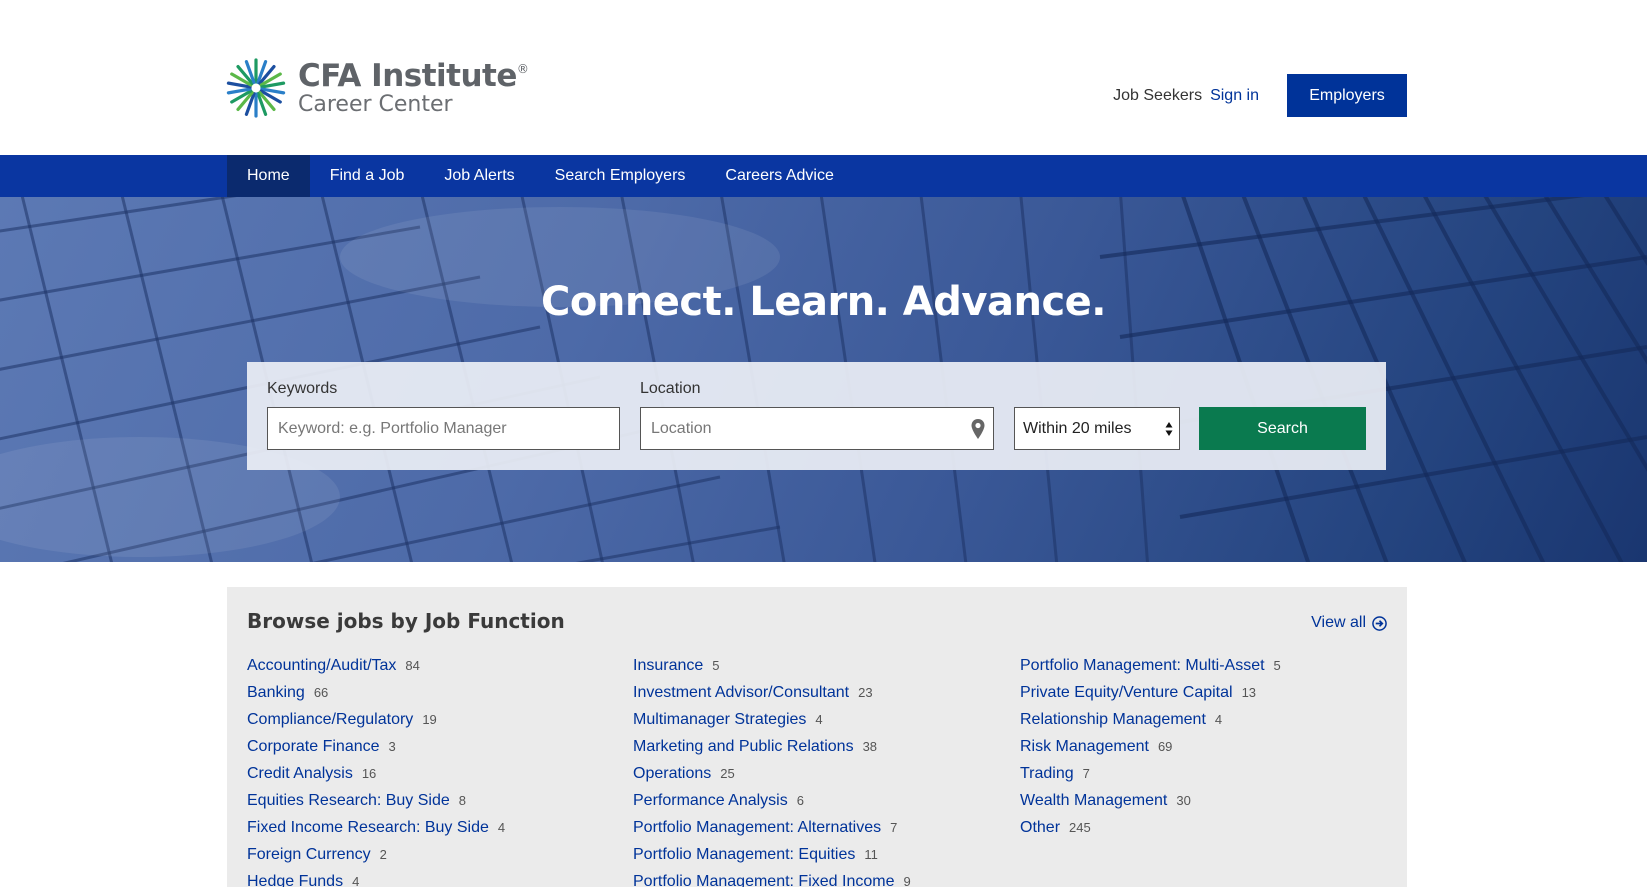 The image size is (1647, 887). What do you see at coordinates (772, 670) in the screenshot?
I see `list-item: Insurance 5` at bounding box center [772, 670].